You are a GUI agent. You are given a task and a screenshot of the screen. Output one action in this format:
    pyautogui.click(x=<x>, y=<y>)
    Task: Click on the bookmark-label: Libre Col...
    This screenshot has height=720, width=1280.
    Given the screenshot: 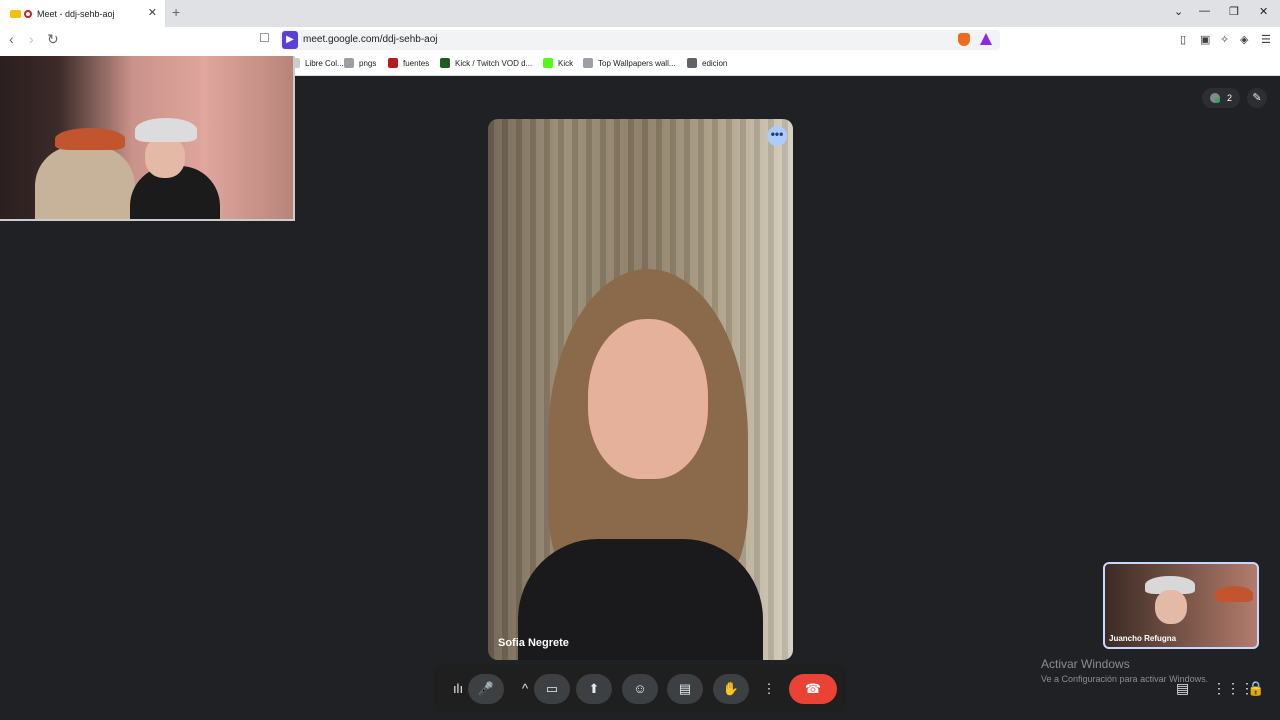 What is the action you would take?
    pyautogui.click(x=324, y=63)
    